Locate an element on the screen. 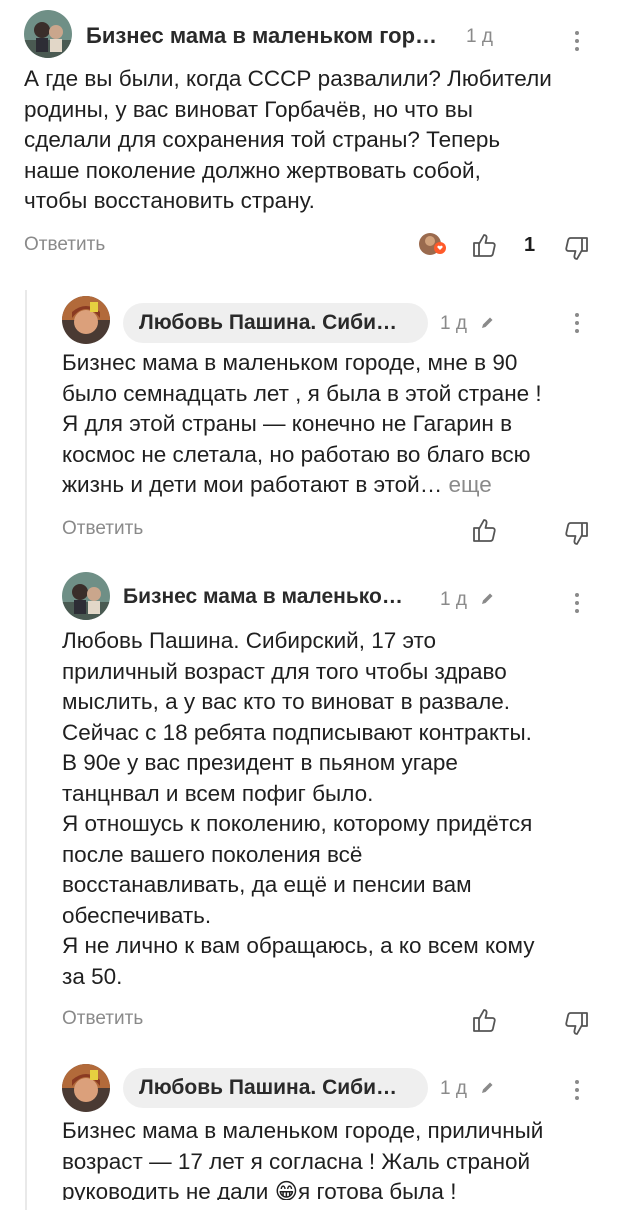 This screenshot has height=1210, width=625. expand-link: еще is located at coordinates (470, 484).